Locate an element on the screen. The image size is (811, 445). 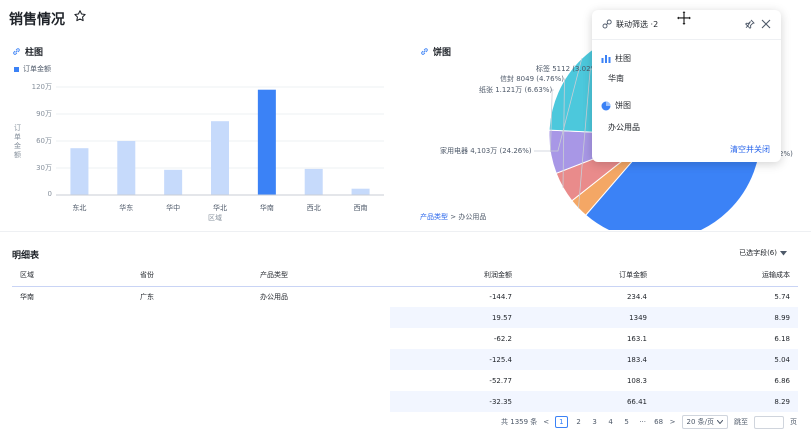
clear-and-close-button: 清空并关闭 is located at coordinates (750, 149).